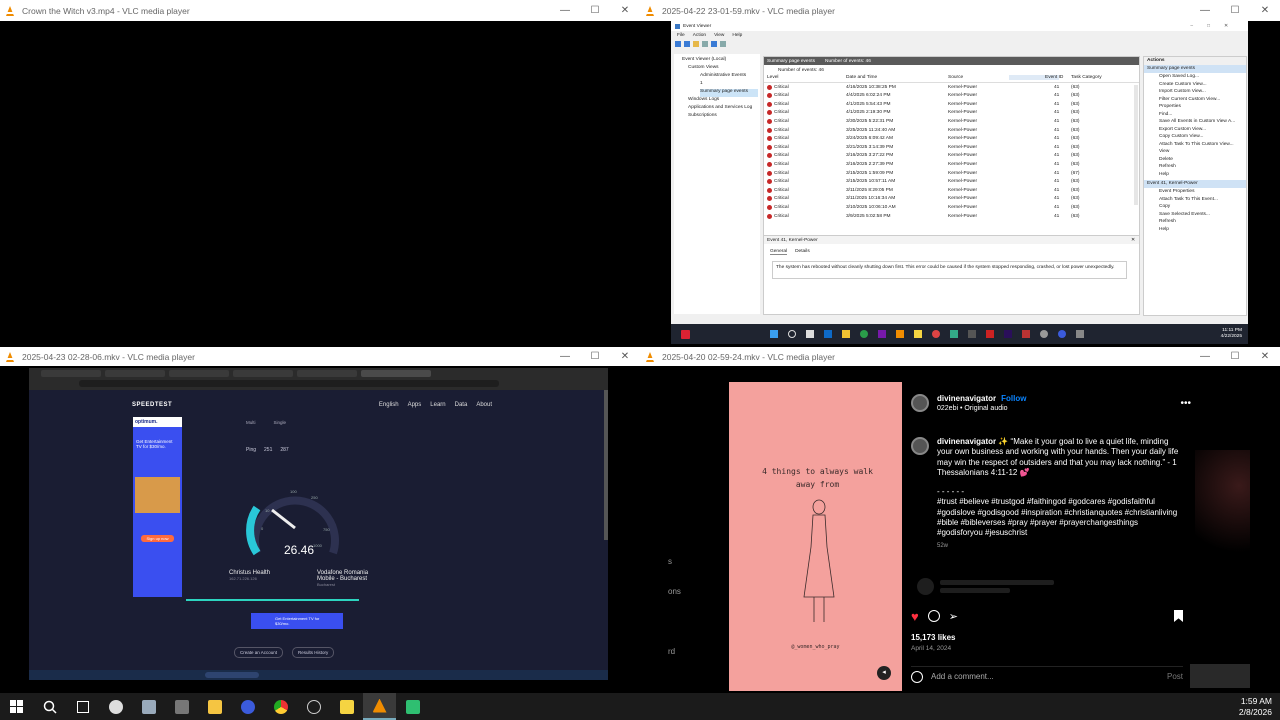  What do you see at coordinates (1255, 707) in the screenshot?
I see `system-clock: 1:59 AM 2/8/2026` at bounding box center [1255, 707].